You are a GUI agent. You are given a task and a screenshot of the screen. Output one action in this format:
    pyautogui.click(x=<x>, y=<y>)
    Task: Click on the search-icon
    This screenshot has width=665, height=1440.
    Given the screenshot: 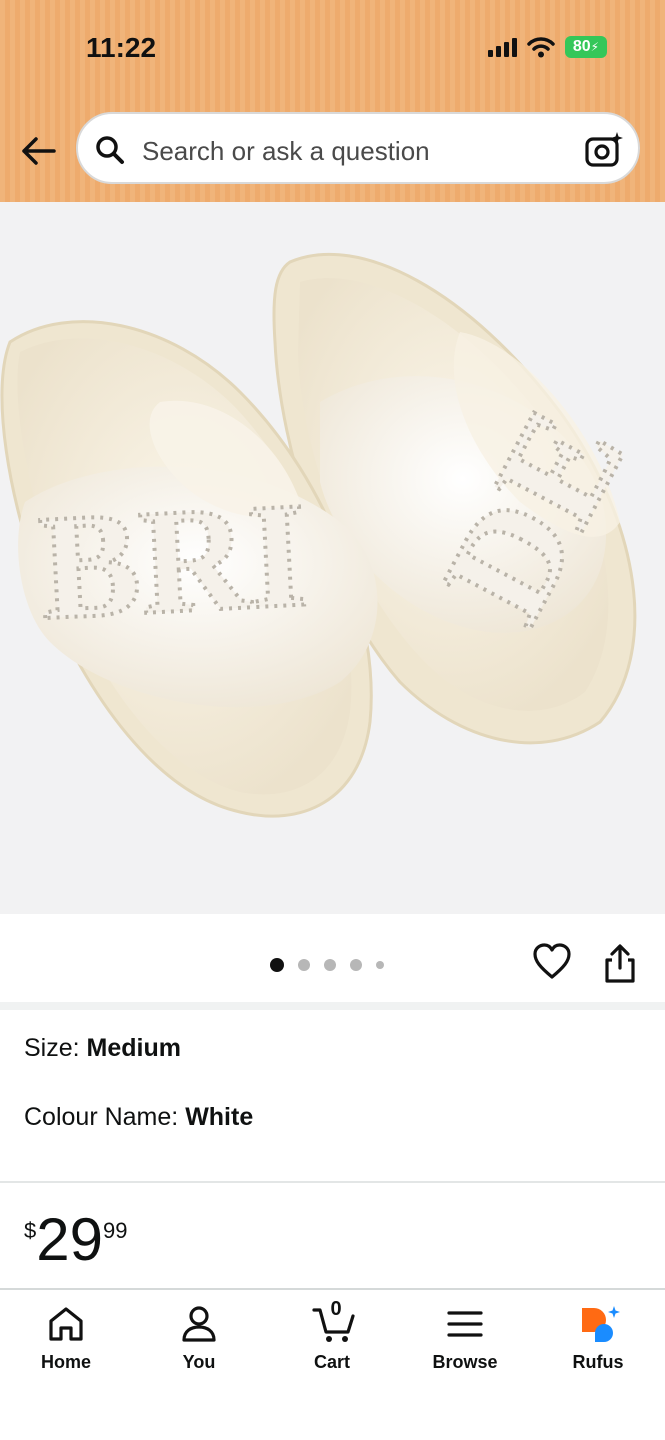 What is the action you would take?
    pyautogui.click(x=110, y=150)
    